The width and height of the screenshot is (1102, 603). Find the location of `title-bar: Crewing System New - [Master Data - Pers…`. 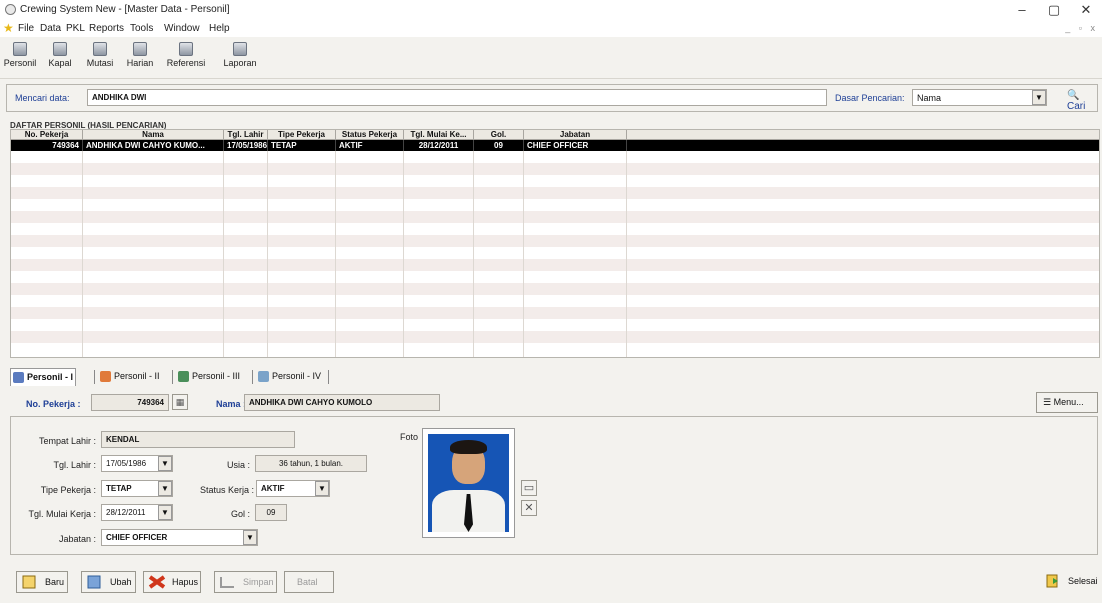

title-bar: Crewing System New - [Master Data - Pers… is located at coordinates (551, 10).